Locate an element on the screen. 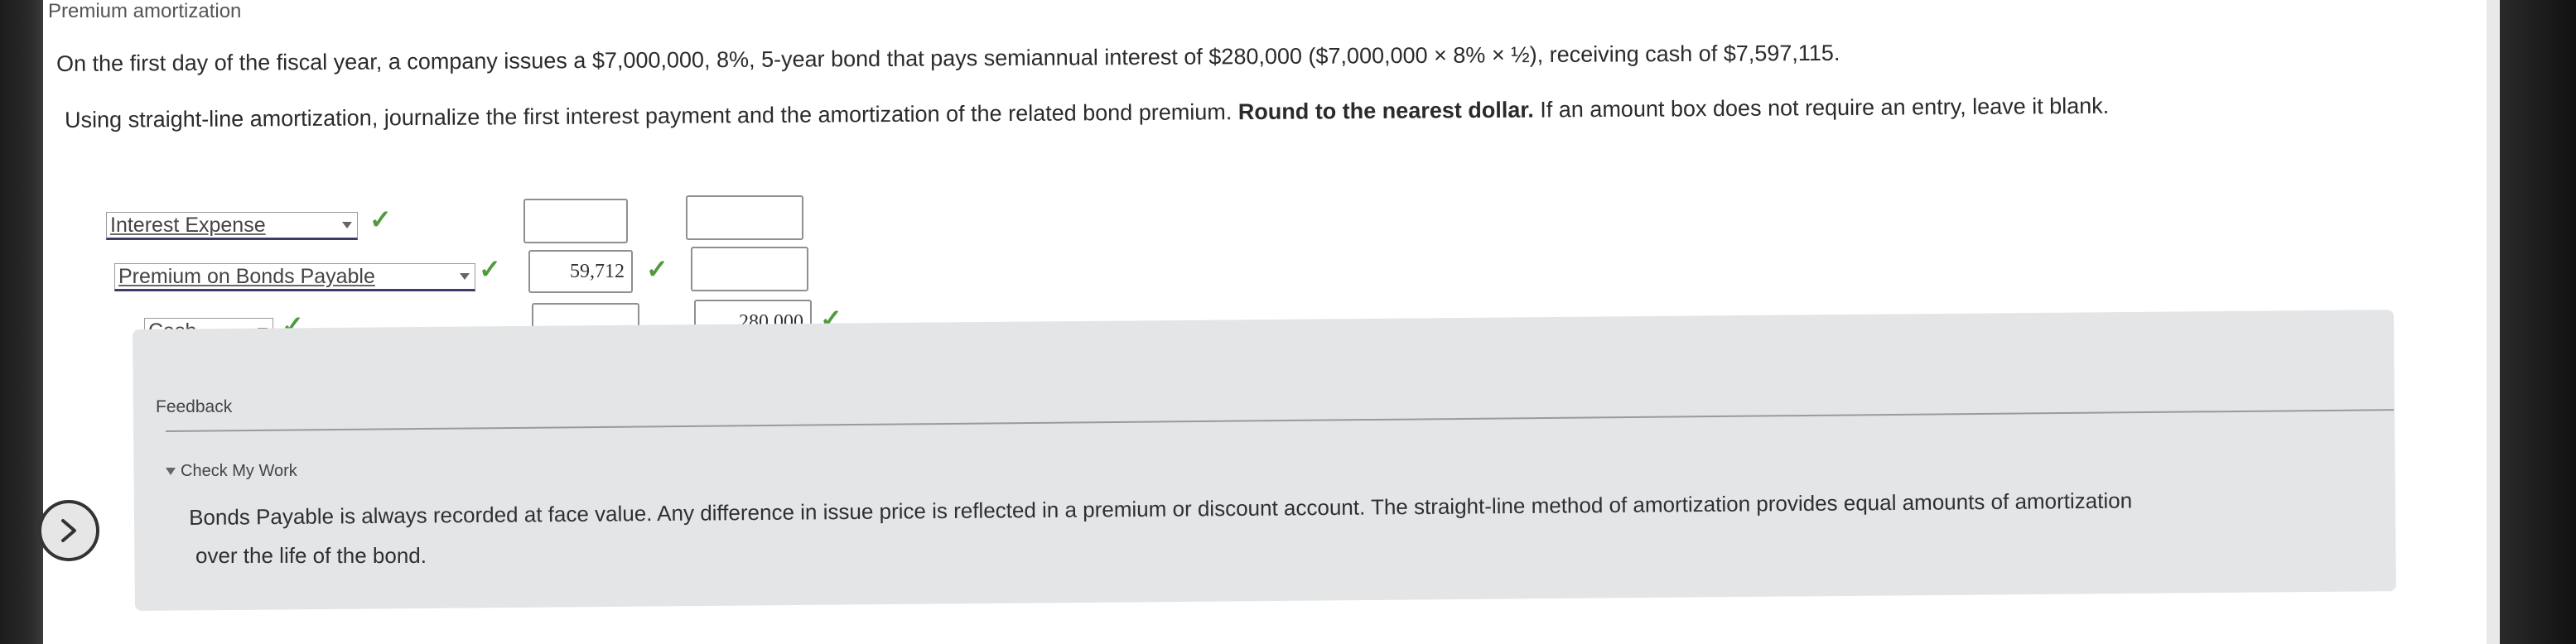 This screenshot has width=2576, height=644. check-my-work-label: Check My Work is located at coordinates (239, 471).